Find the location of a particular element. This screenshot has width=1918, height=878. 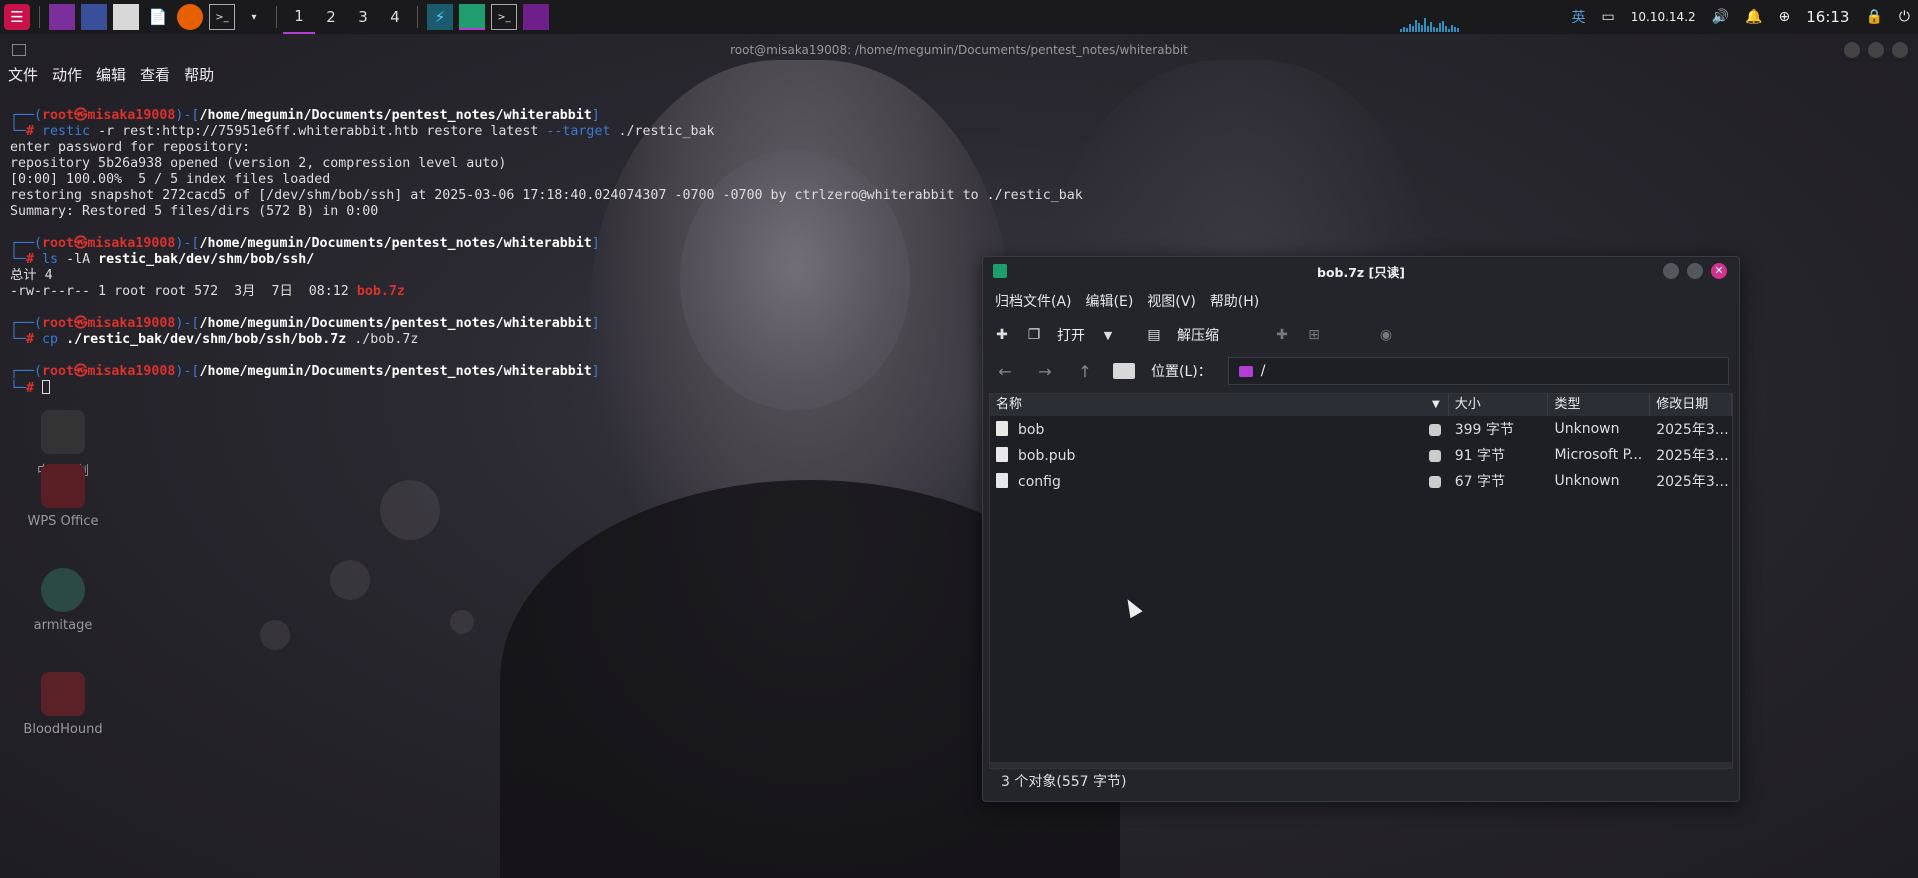

workspace-4: 4 is located at coordinates (395, 17).